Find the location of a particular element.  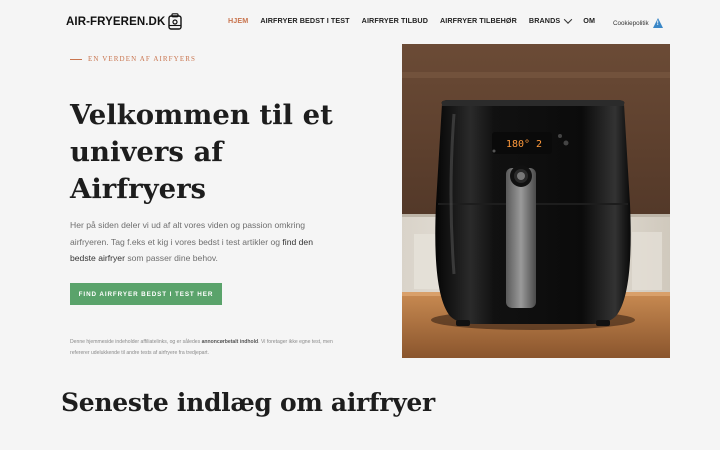

nav-item-airfryer-bedst-i-test: AIRFRYER BEDST I TEST is located at coordinates (304, 20).